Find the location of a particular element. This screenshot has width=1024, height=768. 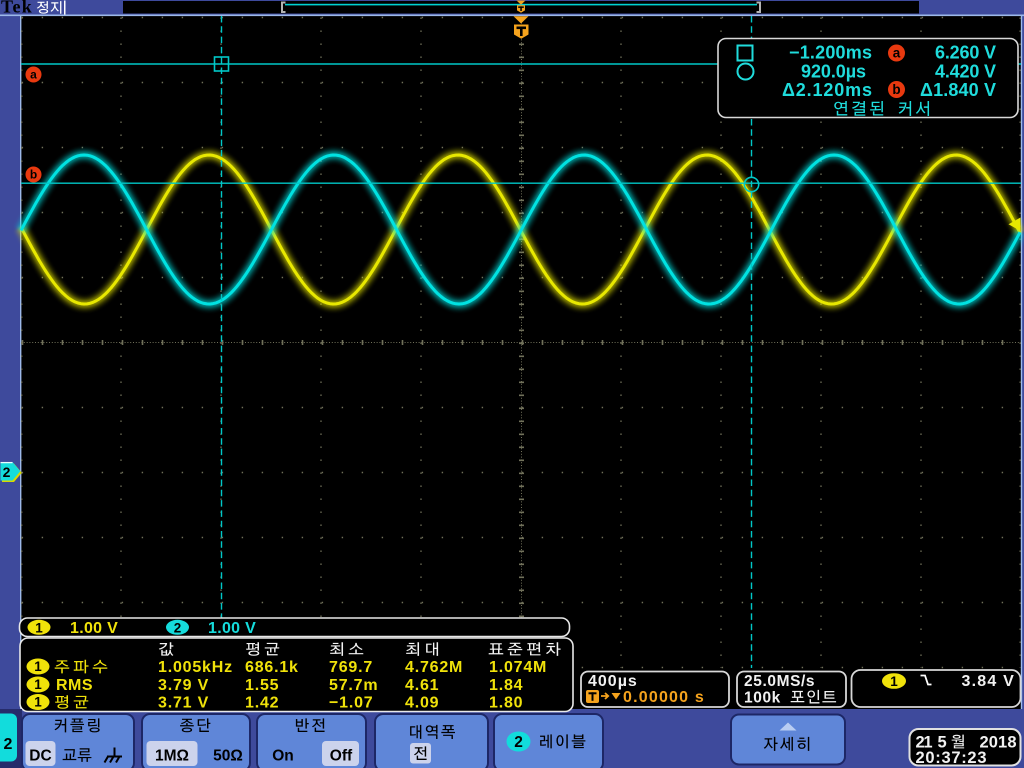

svg-text: −1.07 is located at coordinates (351, 703).